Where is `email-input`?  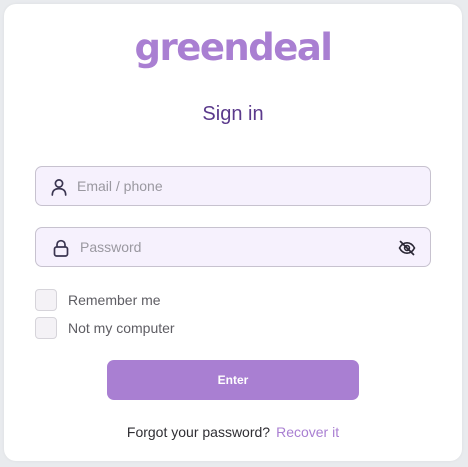 email-input is located at coordinates (247, 186).